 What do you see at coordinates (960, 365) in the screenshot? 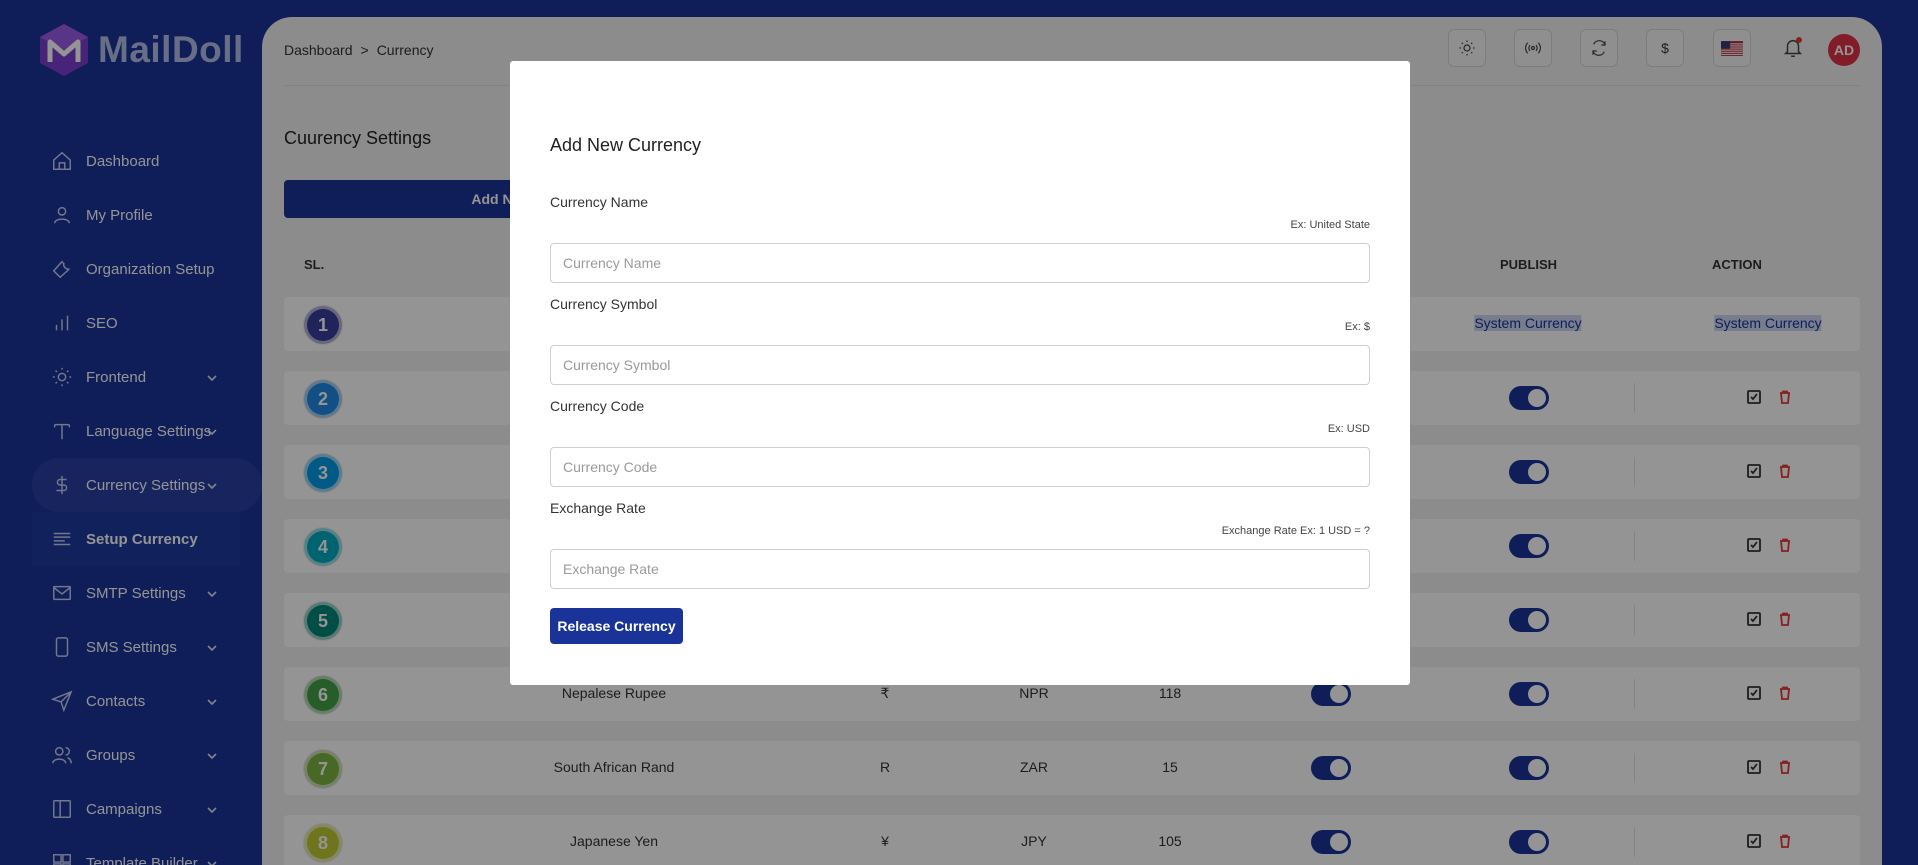
I see `currency-symbol-input` at bounding box center [960, 365].